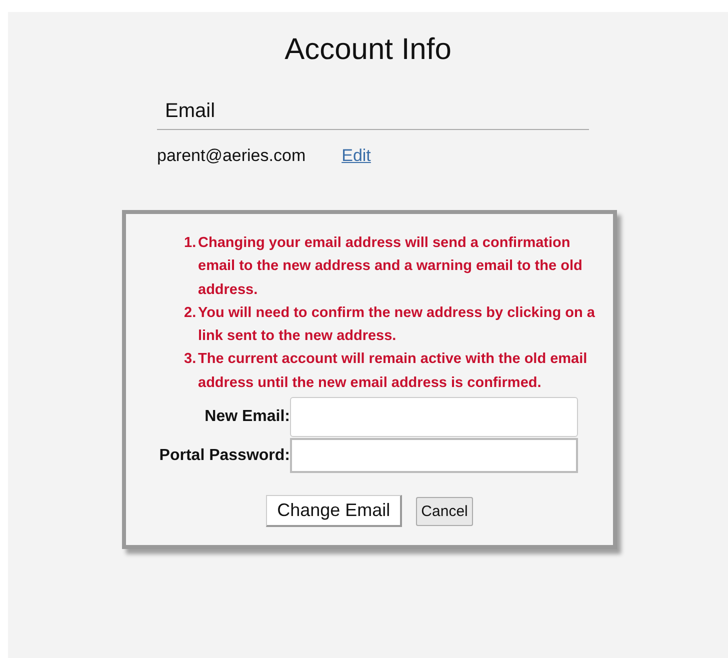 The height and width of the screenshot is (658, 728). I want to click on field-label: Portal Password:, so click(224, 455).